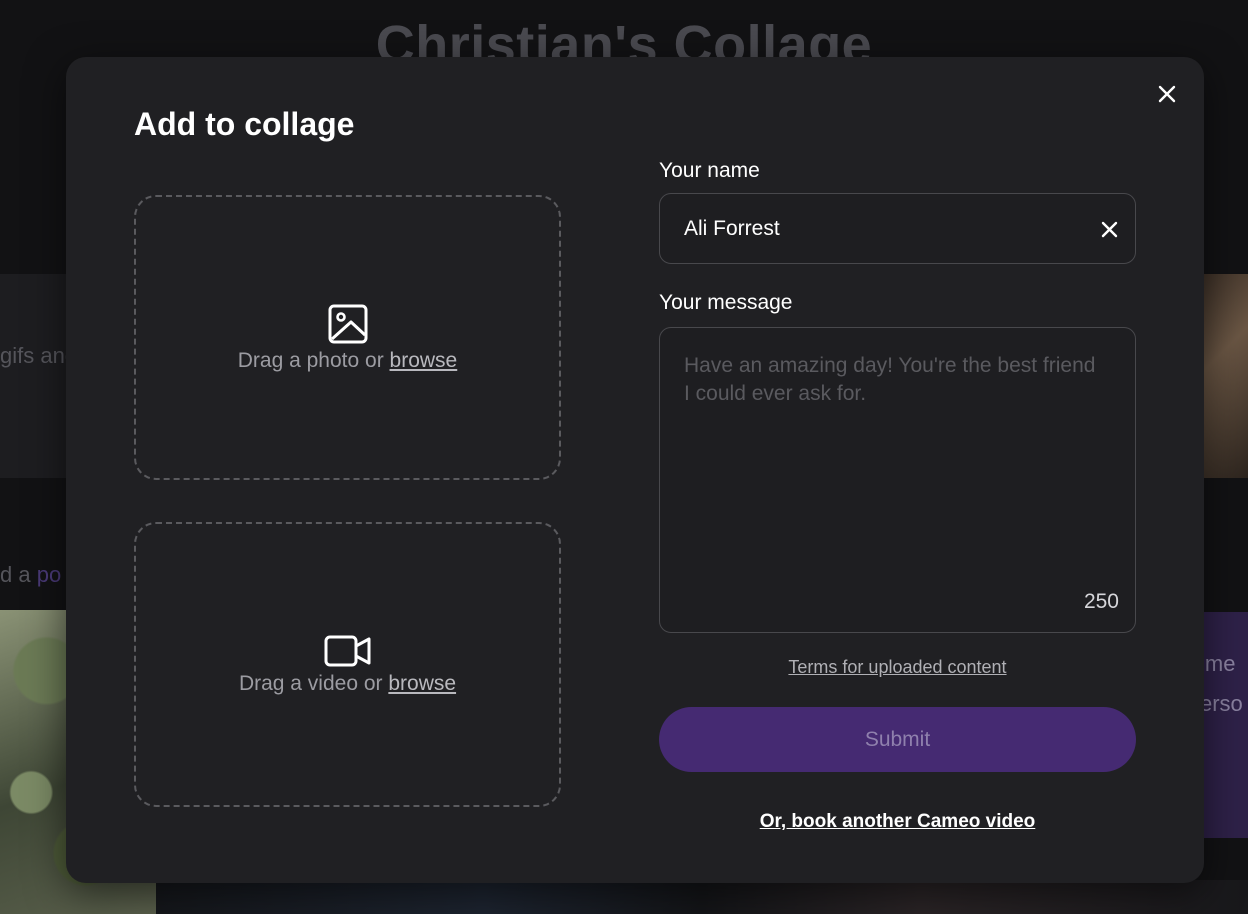  Describe the element at coordinates (1101, 601) in the screenshot. I see `character-counter: 250` at that location.